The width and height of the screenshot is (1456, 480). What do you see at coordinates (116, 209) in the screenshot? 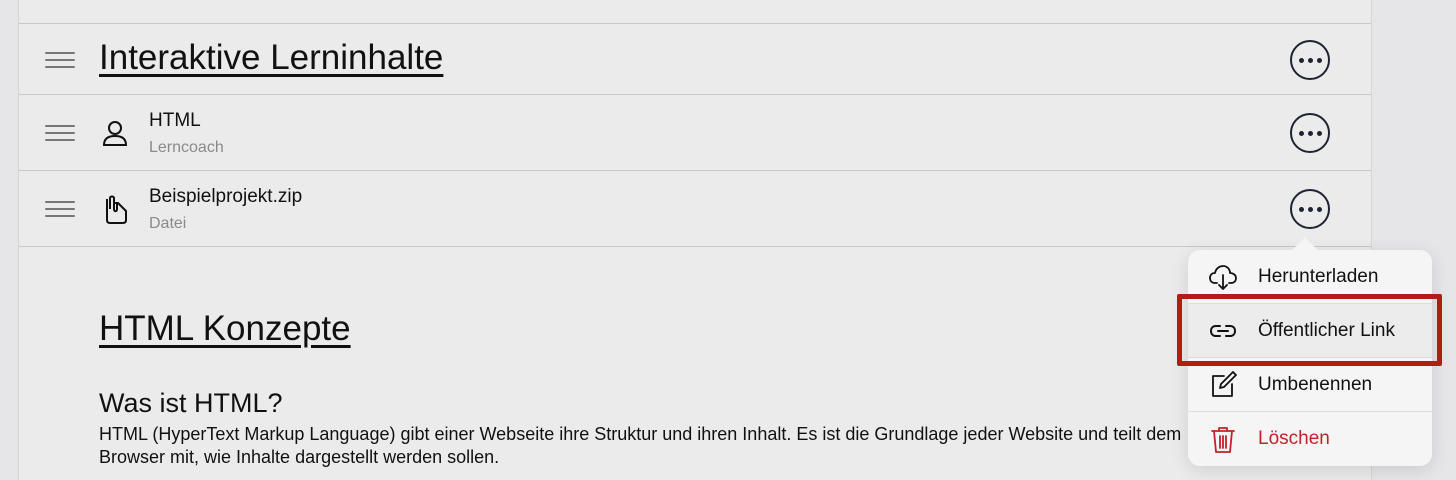
I see `file-attachment-icon` at bounding box center [116, 209].